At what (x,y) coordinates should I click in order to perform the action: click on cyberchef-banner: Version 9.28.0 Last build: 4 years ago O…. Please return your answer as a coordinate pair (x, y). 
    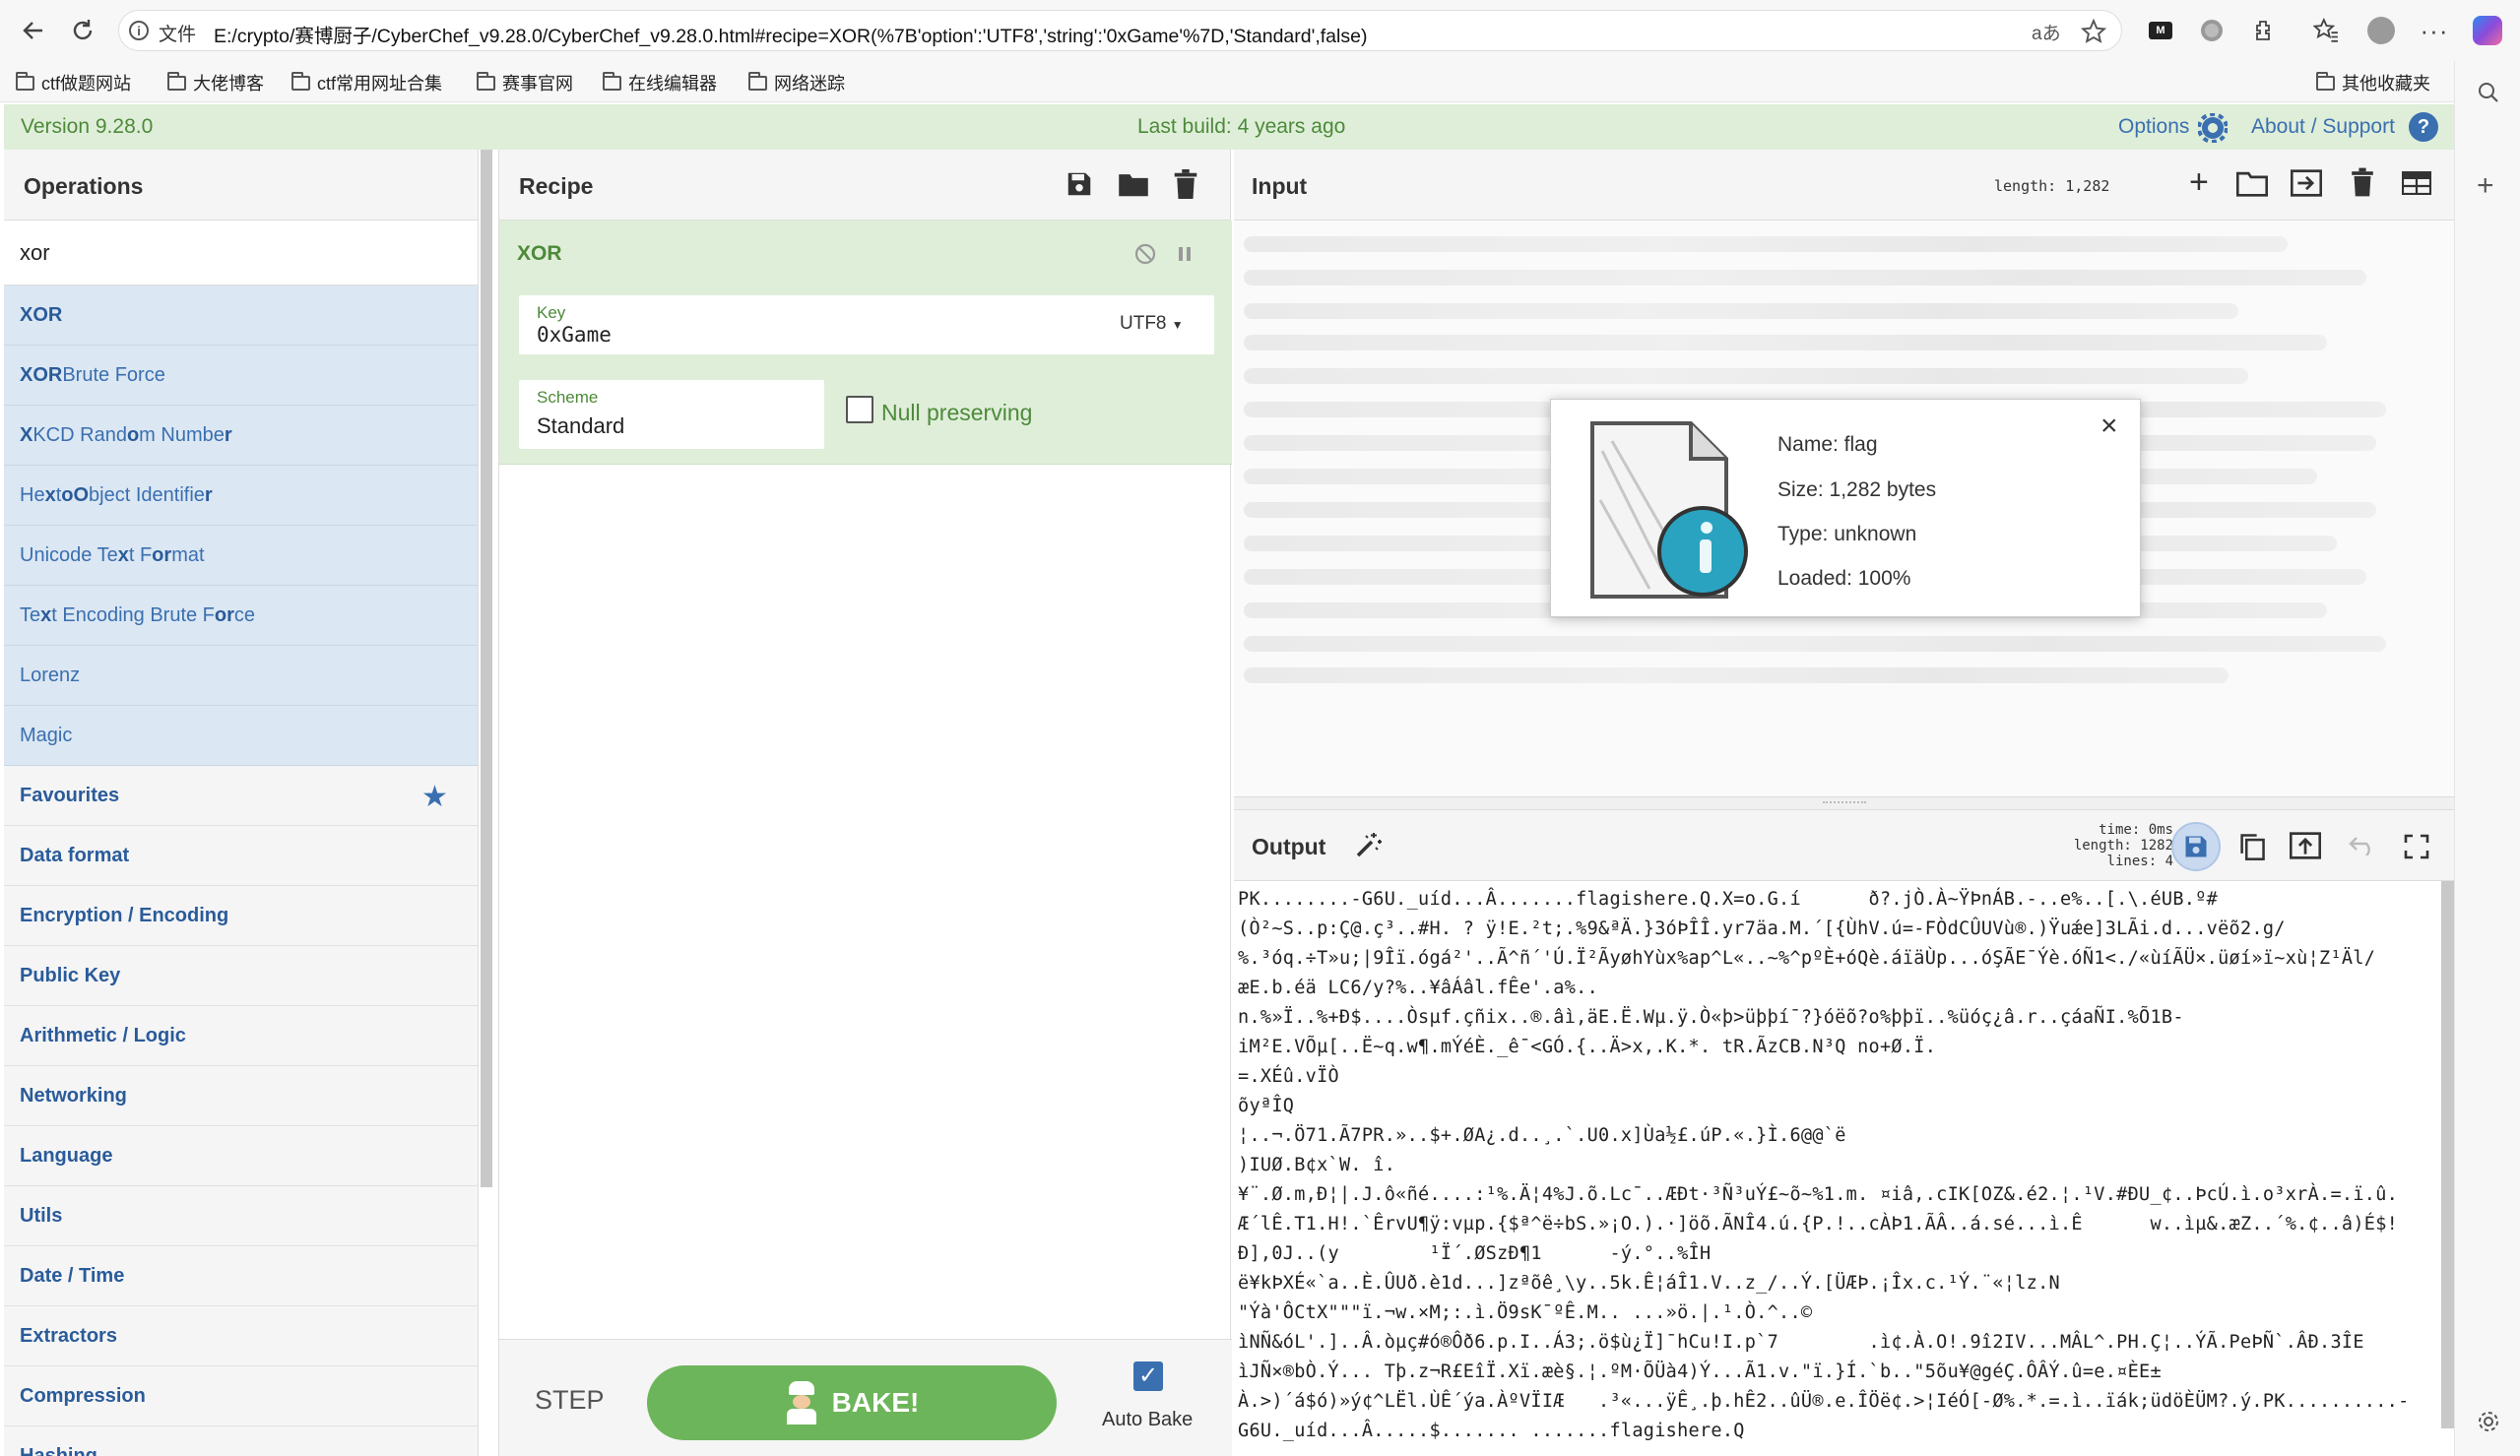
    Looking at the image, I should click on (1229, 127).